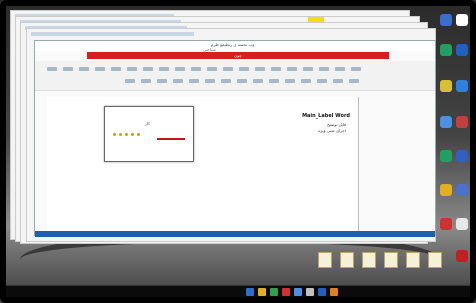  I want to click on ribbon-format-row, so click(242, 82).